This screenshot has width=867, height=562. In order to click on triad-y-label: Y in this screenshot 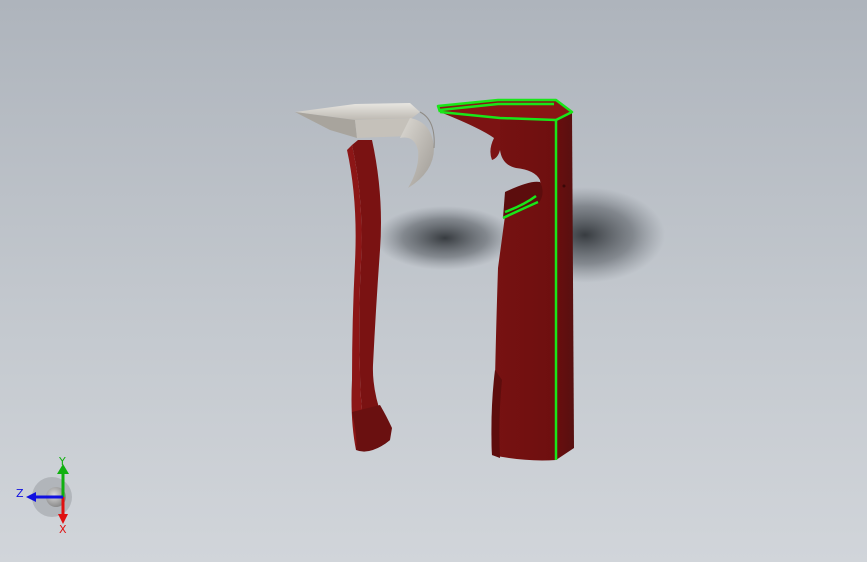, I will do `click(62, 461)`.